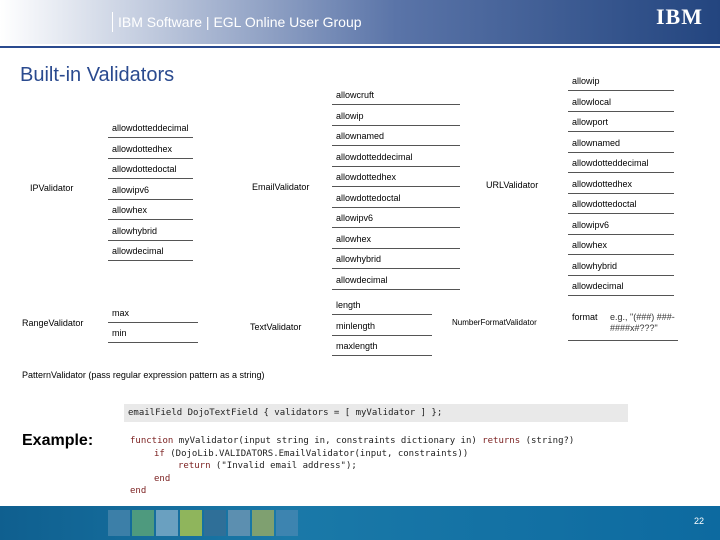 Image resolution: width=720 pixels, height=540 pixels. I want to click on url-validator-option: allowip, so click(586, 81).